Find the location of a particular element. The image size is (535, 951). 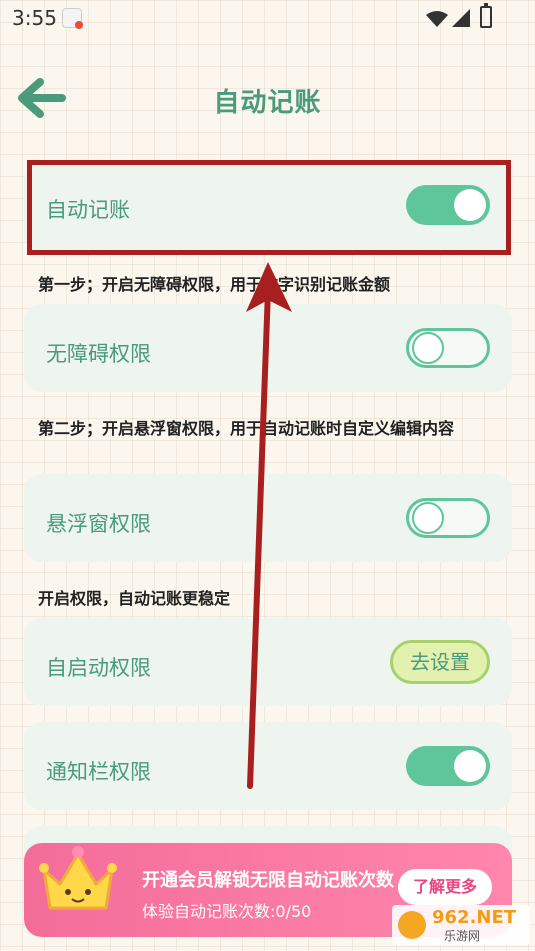

watermark-sub: 乐游网 is located at coordinates (462, 936).